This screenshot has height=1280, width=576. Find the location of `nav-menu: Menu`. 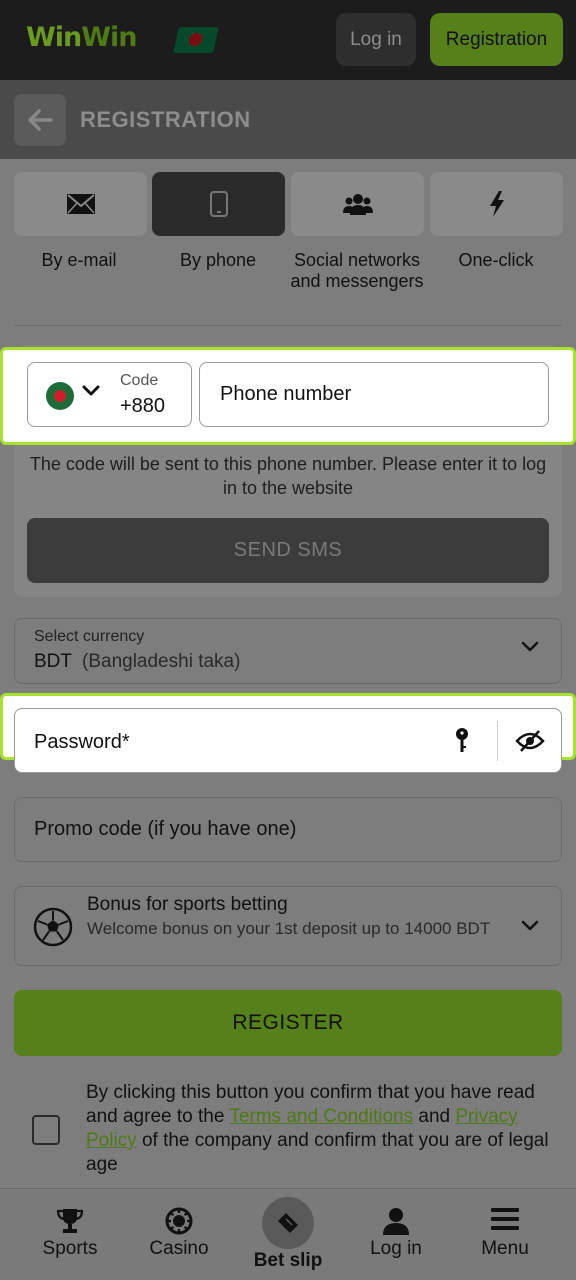

nav-menu: Menu is located at coordinates (505, 1234).